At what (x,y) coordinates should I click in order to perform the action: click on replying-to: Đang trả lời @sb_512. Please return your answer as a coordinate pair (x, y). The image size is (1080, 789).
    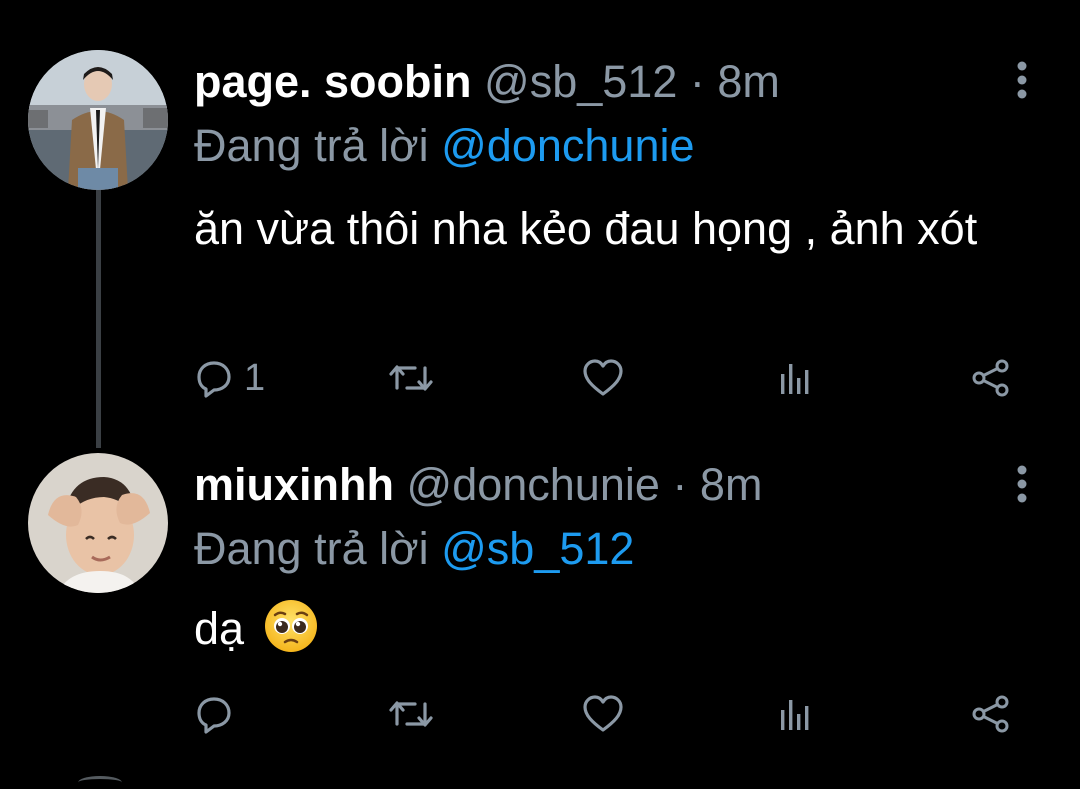
    Looking at the image, I should click on (414, 549).